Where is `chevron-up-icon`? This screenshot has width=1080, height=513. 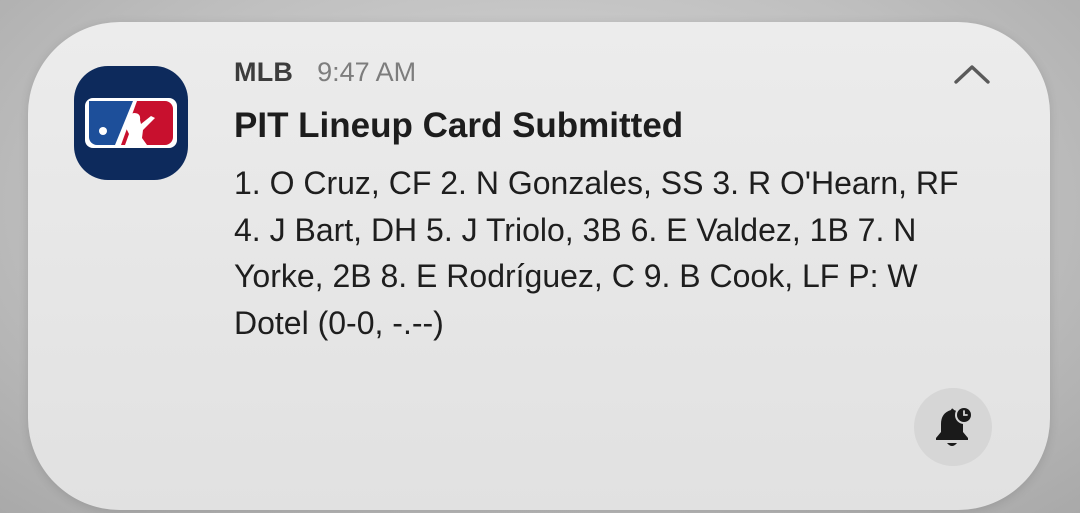
chevron-up-icon is located at coordinates (972, 74).